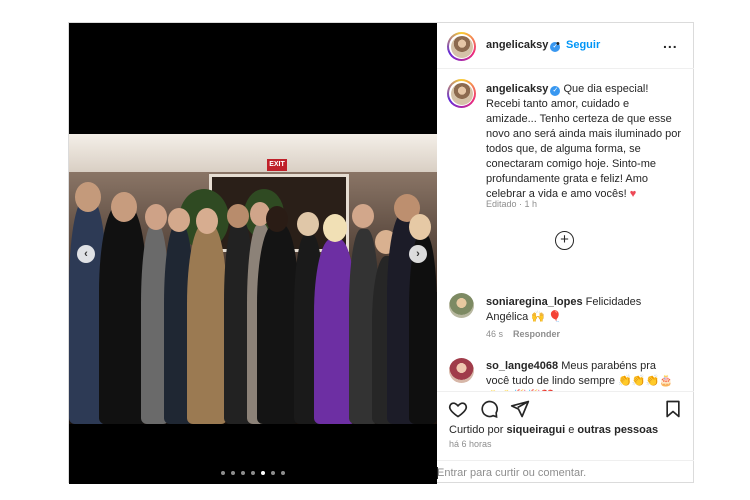 Image resolution: width=750 pixels, height=500 pixels. Describe the element at coordinates (565, 408) in the screenshot. I see `action-bar` at that location.